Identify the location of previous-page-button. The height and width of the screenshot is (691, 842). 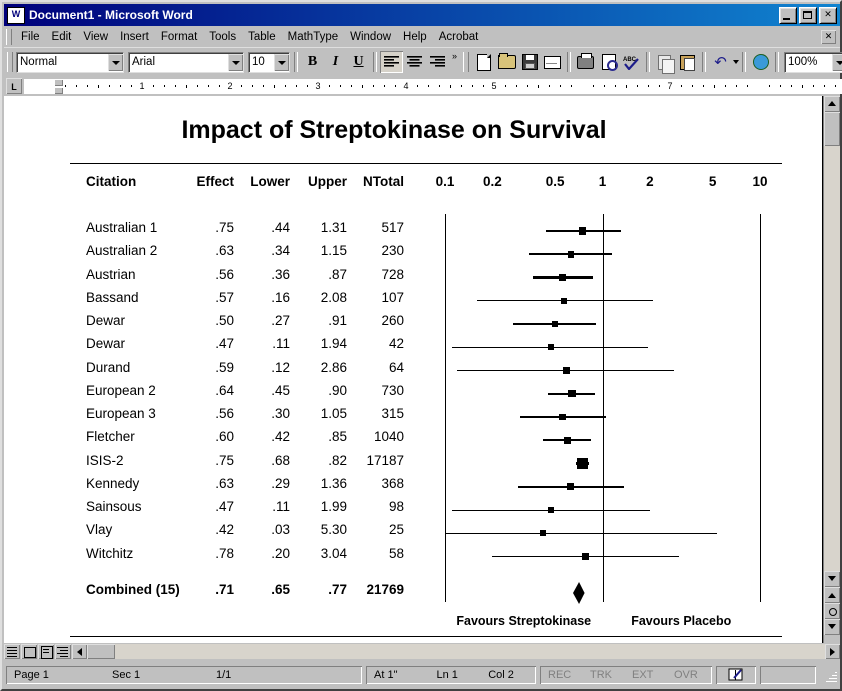
(832, 595).